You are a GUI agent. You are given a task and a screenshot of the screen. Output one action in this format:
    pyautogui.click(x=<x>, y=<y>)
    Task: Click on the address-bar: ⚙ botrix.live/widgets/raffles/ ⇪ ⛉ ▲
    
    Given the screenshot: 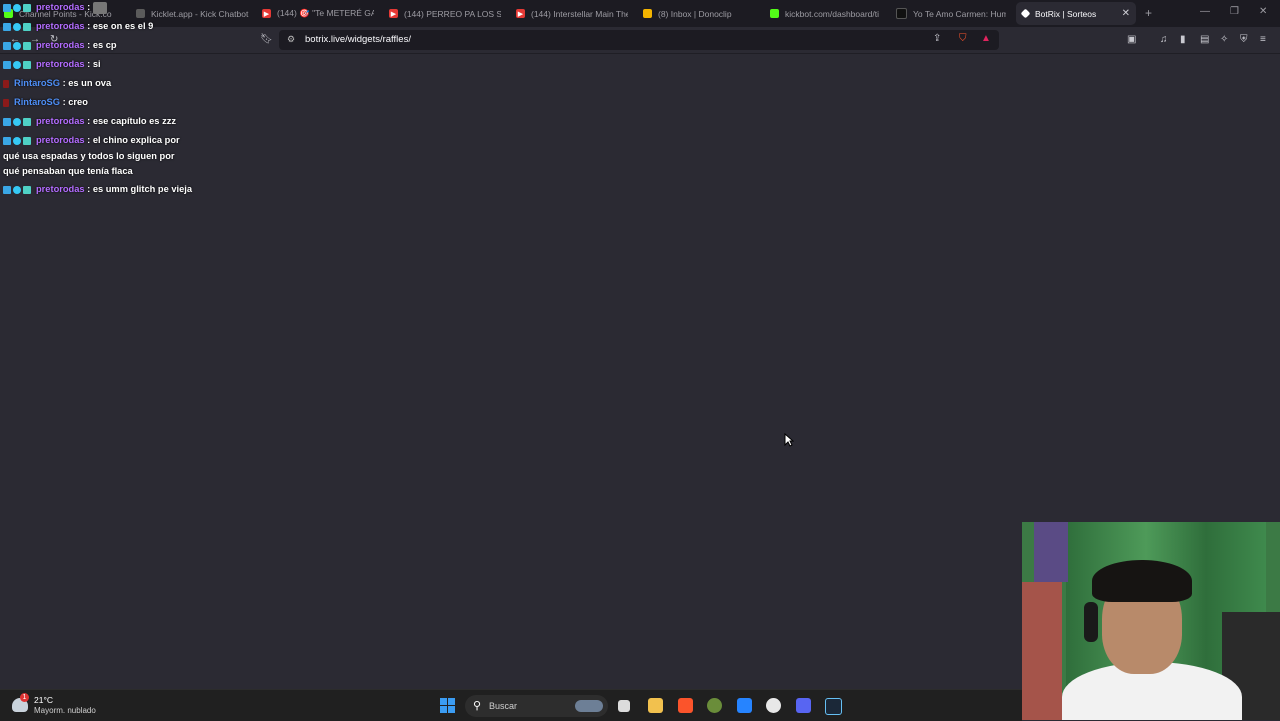 What is the action you would take?
    pyautogui.click(x=639, y=40)
    